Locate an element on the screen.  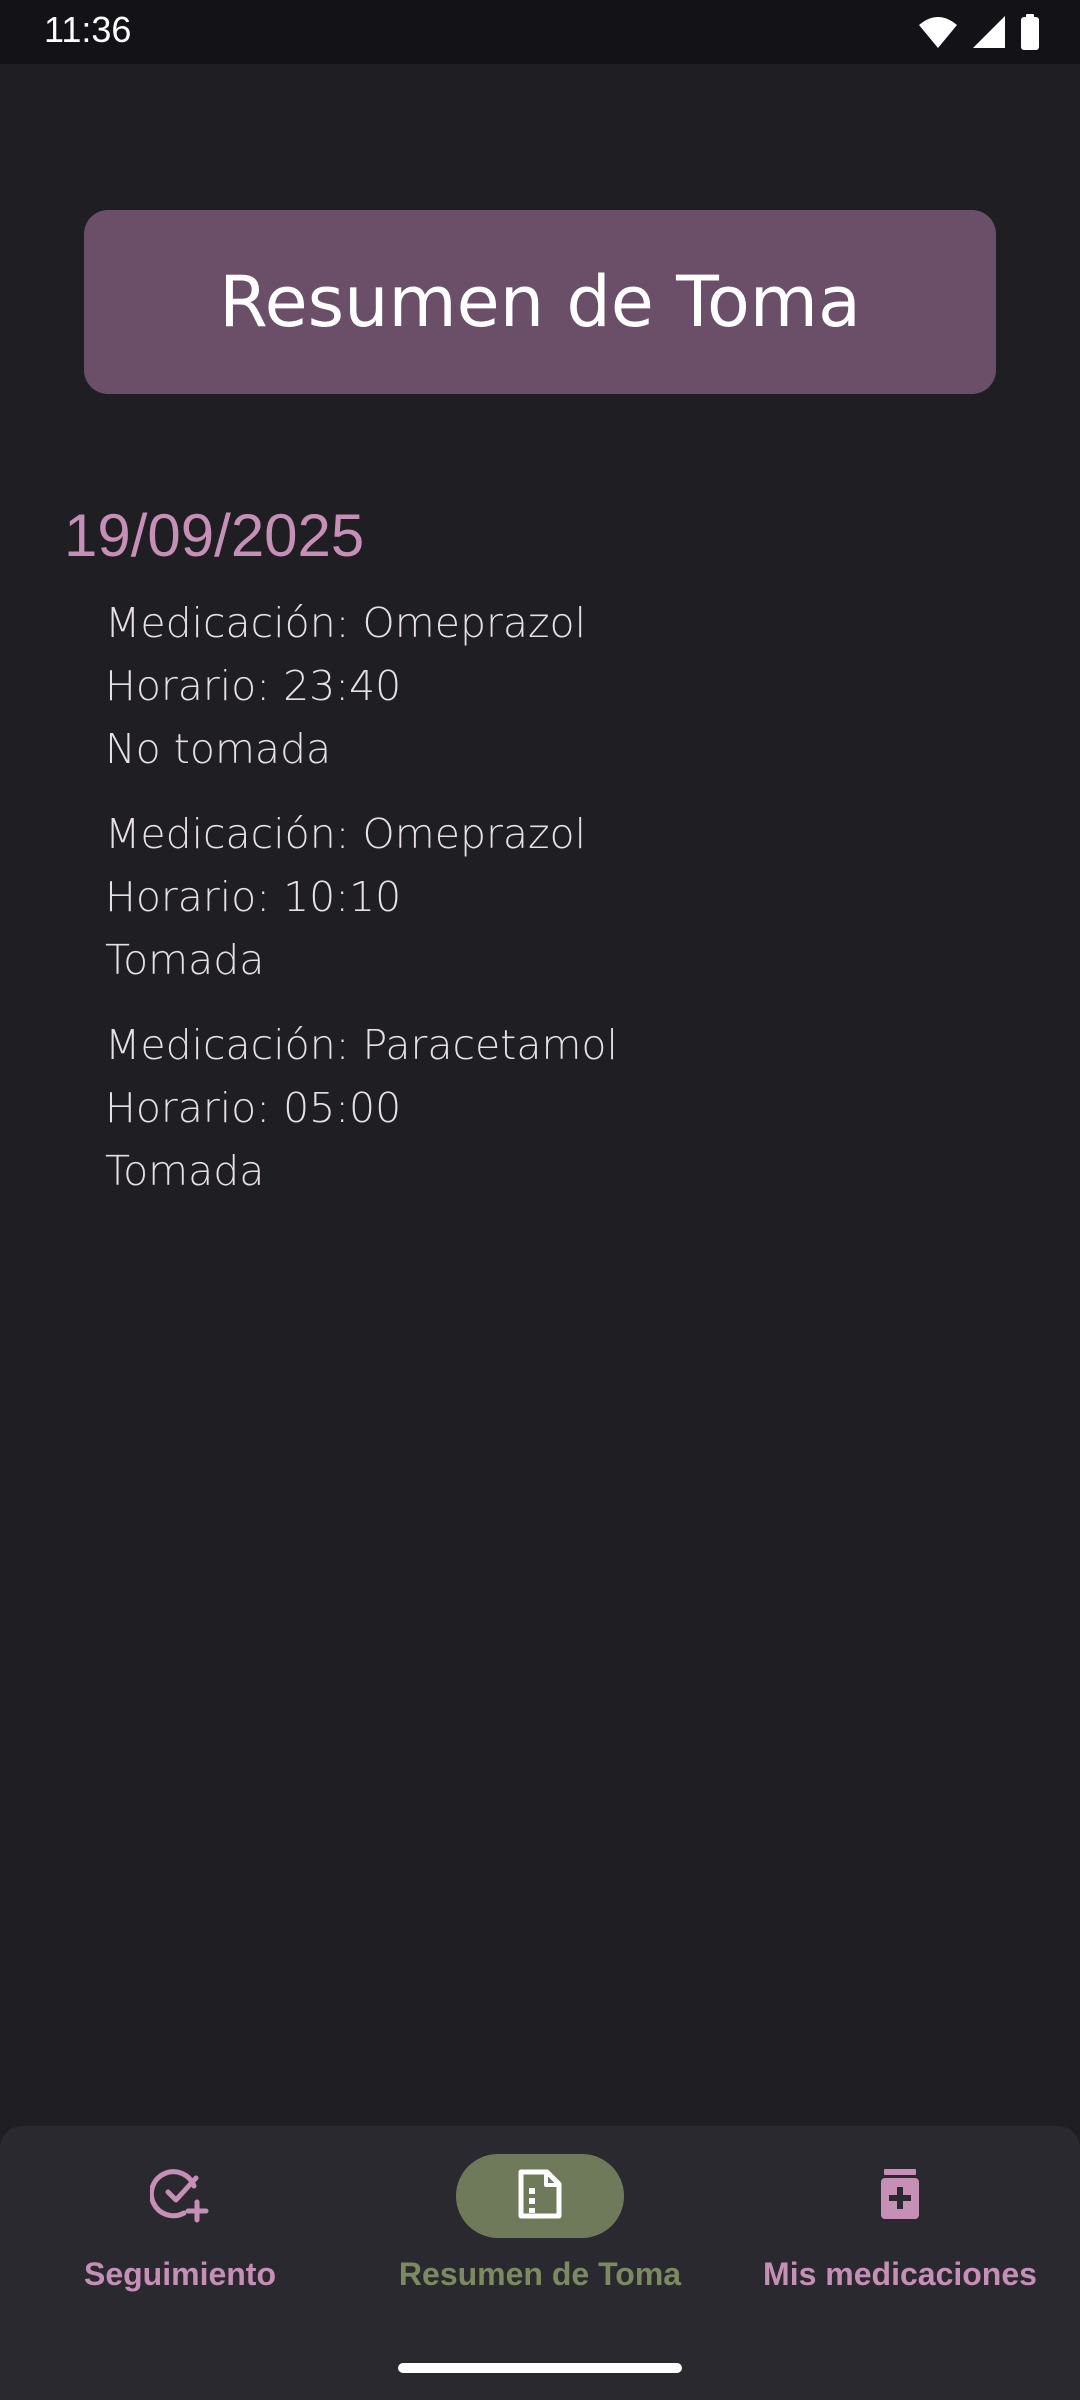
nav-label-mis-medicaciones: Mis medicaciones is located at coordinates (900, 2274).